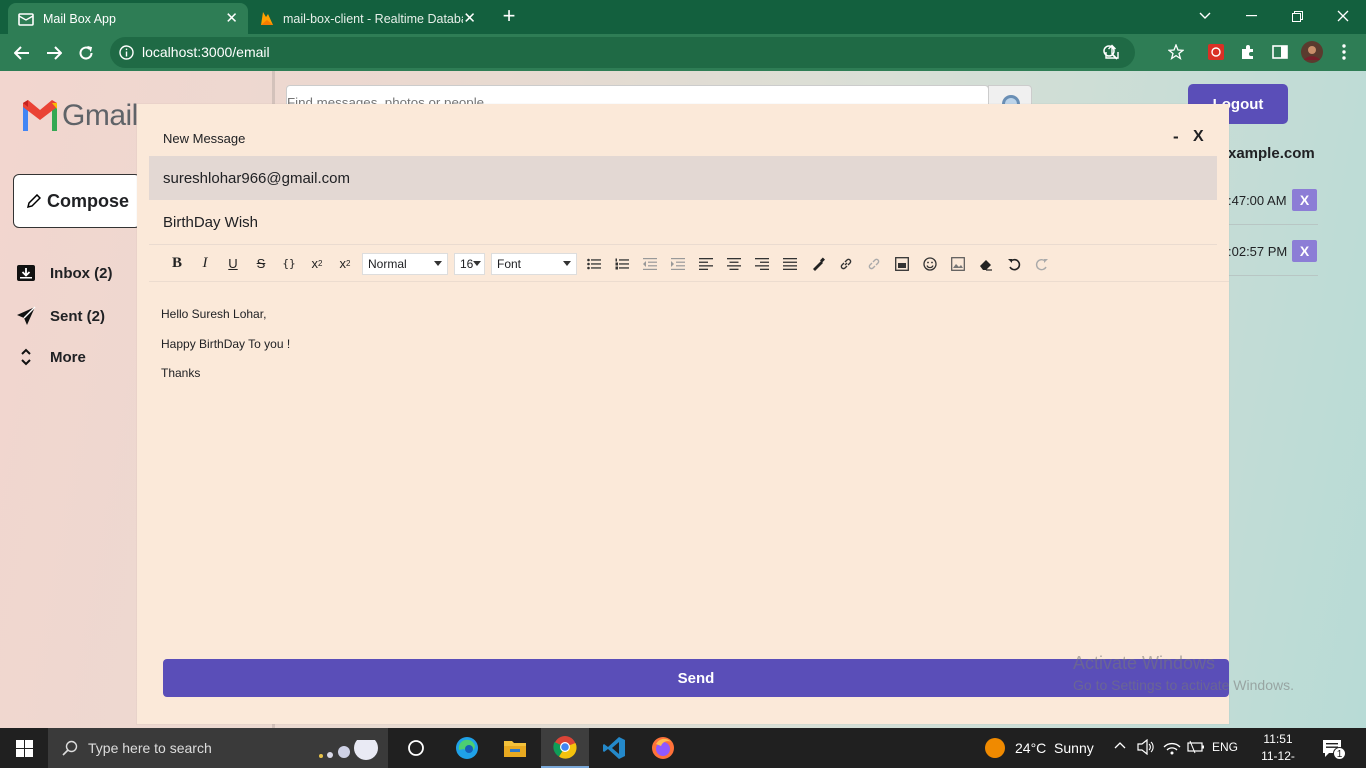 The width and height of the screenshot is (1366, 768). What do you see at coordinates (373, 18) in the screenshot?
I see `tab-title: mail-box-client - Realtime Databa` at bounding box center [373, 18].